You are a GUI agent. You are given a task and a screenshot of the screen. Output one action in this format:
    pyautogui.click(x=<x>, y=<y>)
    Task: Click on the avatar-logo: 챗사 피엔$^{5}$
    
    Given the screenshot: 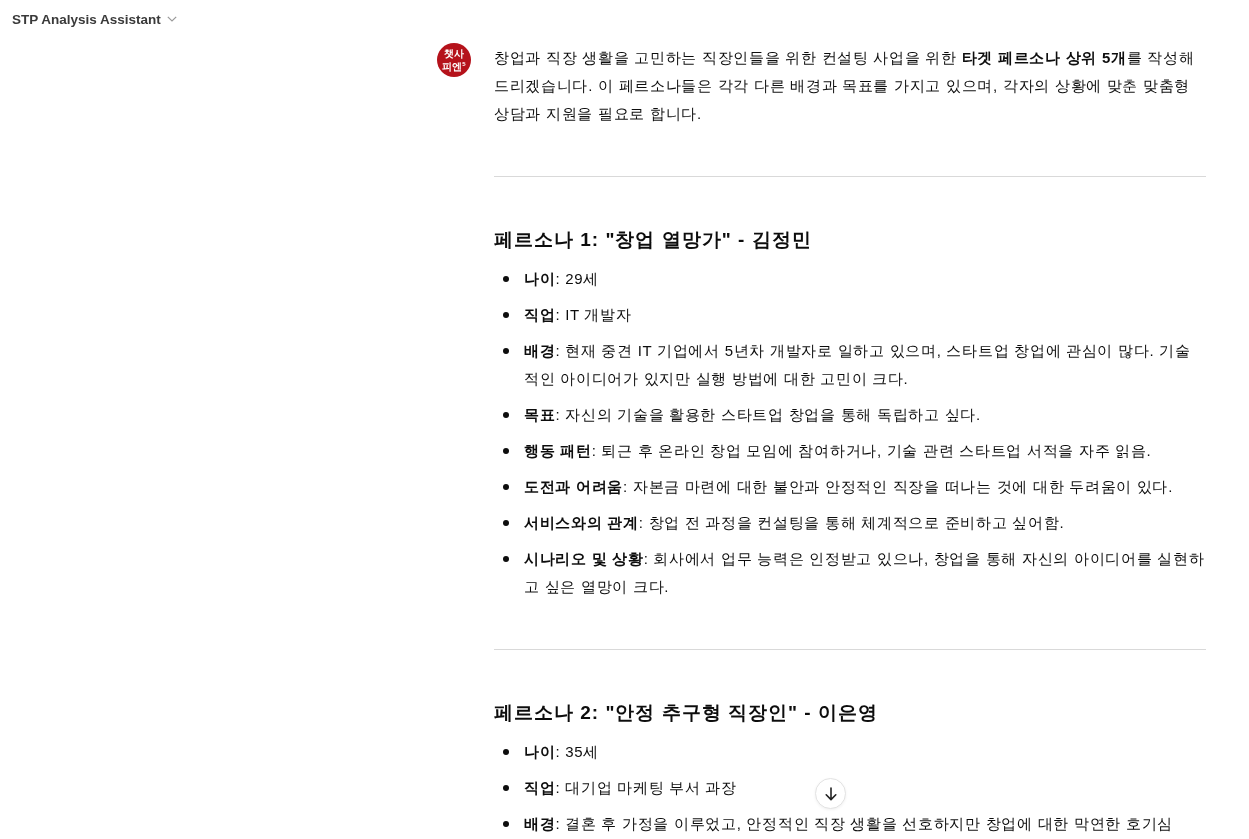 What is the action you would take?
    pyautogui.click(x=454, y=60)
    